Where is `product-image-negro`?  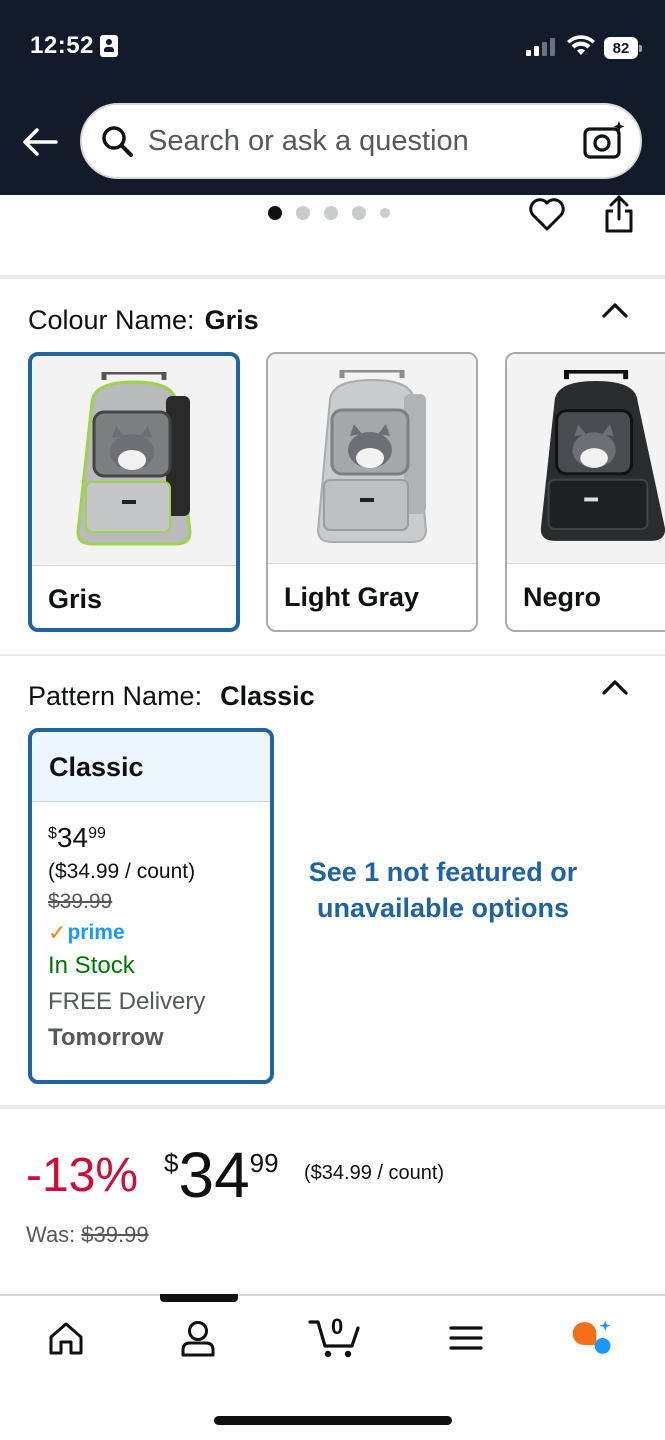 product-image-negro is located at coordinates (586, 459).